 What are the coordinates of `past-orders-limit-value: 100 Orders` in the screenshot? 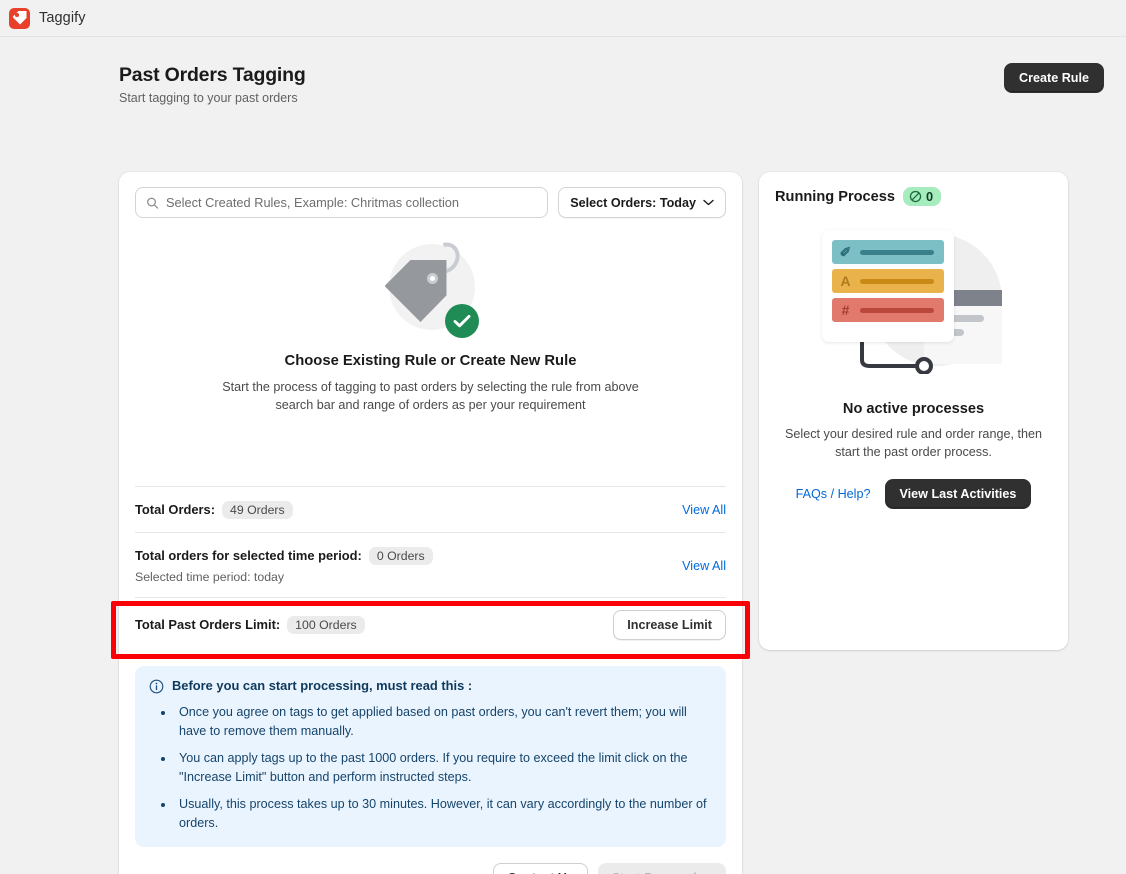 It's located at (326, 625).